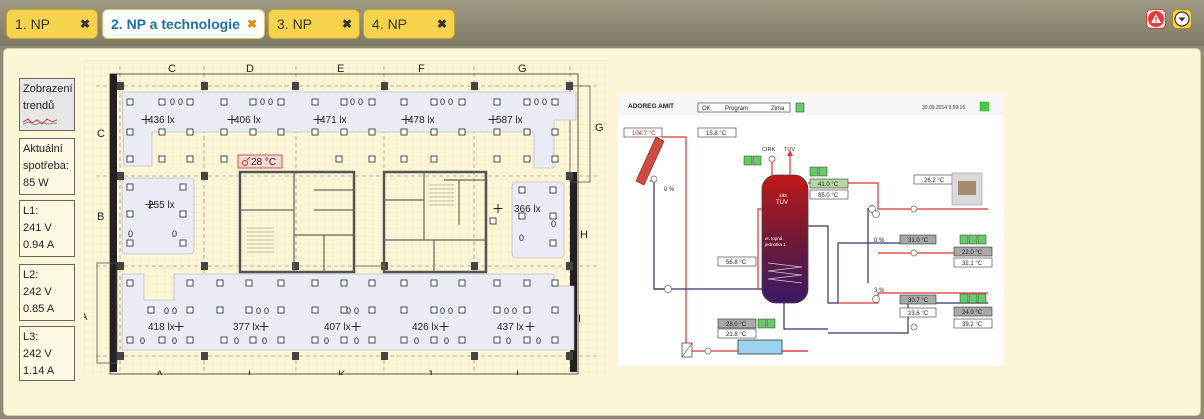 The image size is (1204, 419). What do you see at coordinates (736, 109) in the screenshot?
I see `mode-program: Program` at bounding box center [736, 109].